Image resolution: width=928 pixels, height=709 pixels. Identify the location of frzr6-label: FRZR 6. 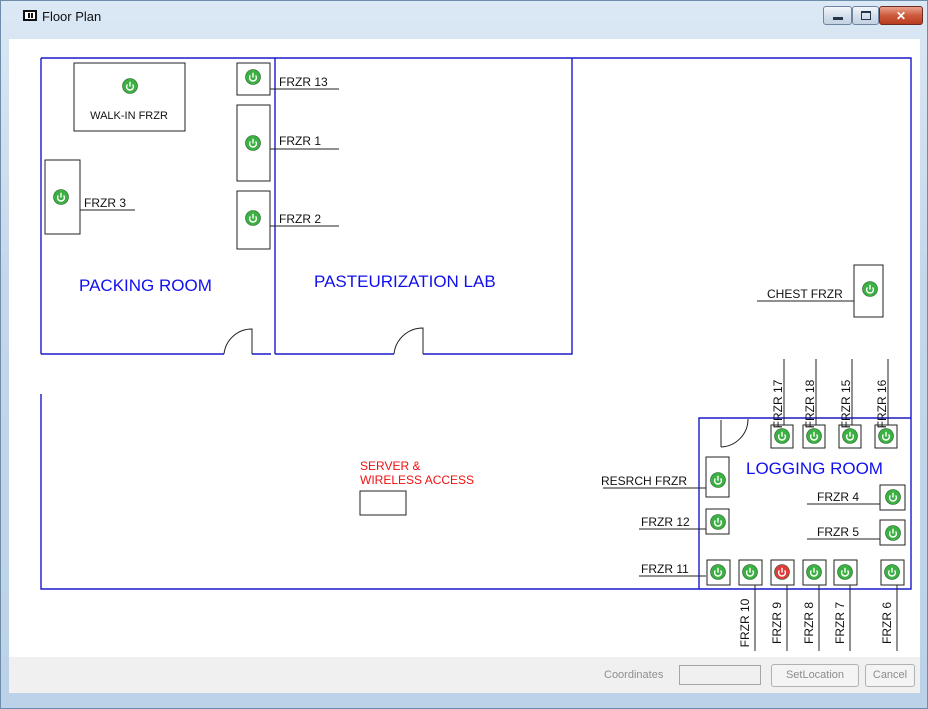
(887, 623).